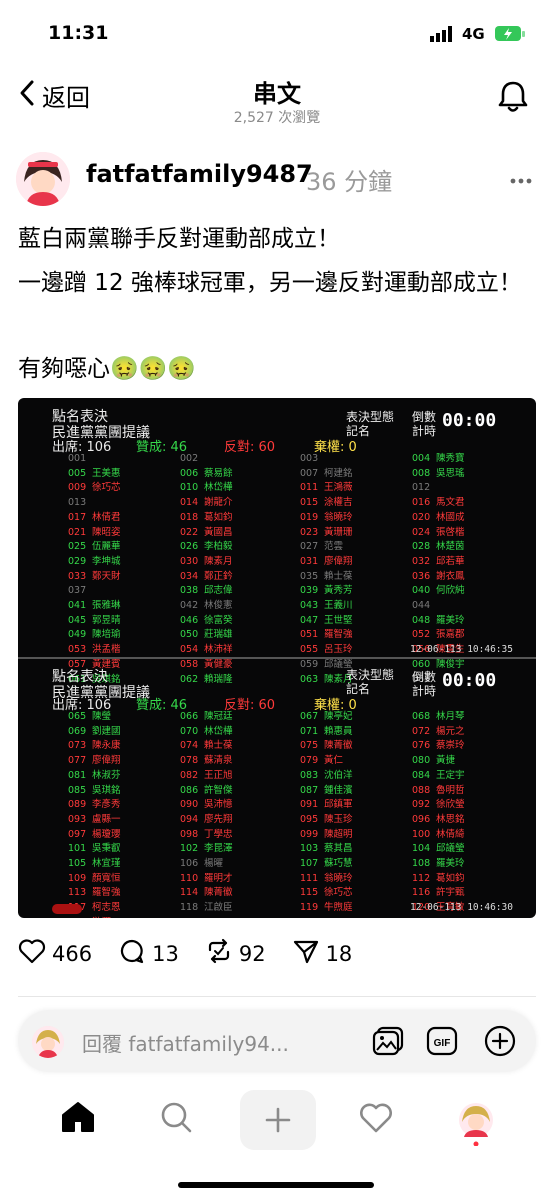 This screenshot has width=554, height=1200. What do you see at coordinates (438, 503) in the screenshot?
I see `vote-row: 016 馬文君` at bounding box center [438, 503].